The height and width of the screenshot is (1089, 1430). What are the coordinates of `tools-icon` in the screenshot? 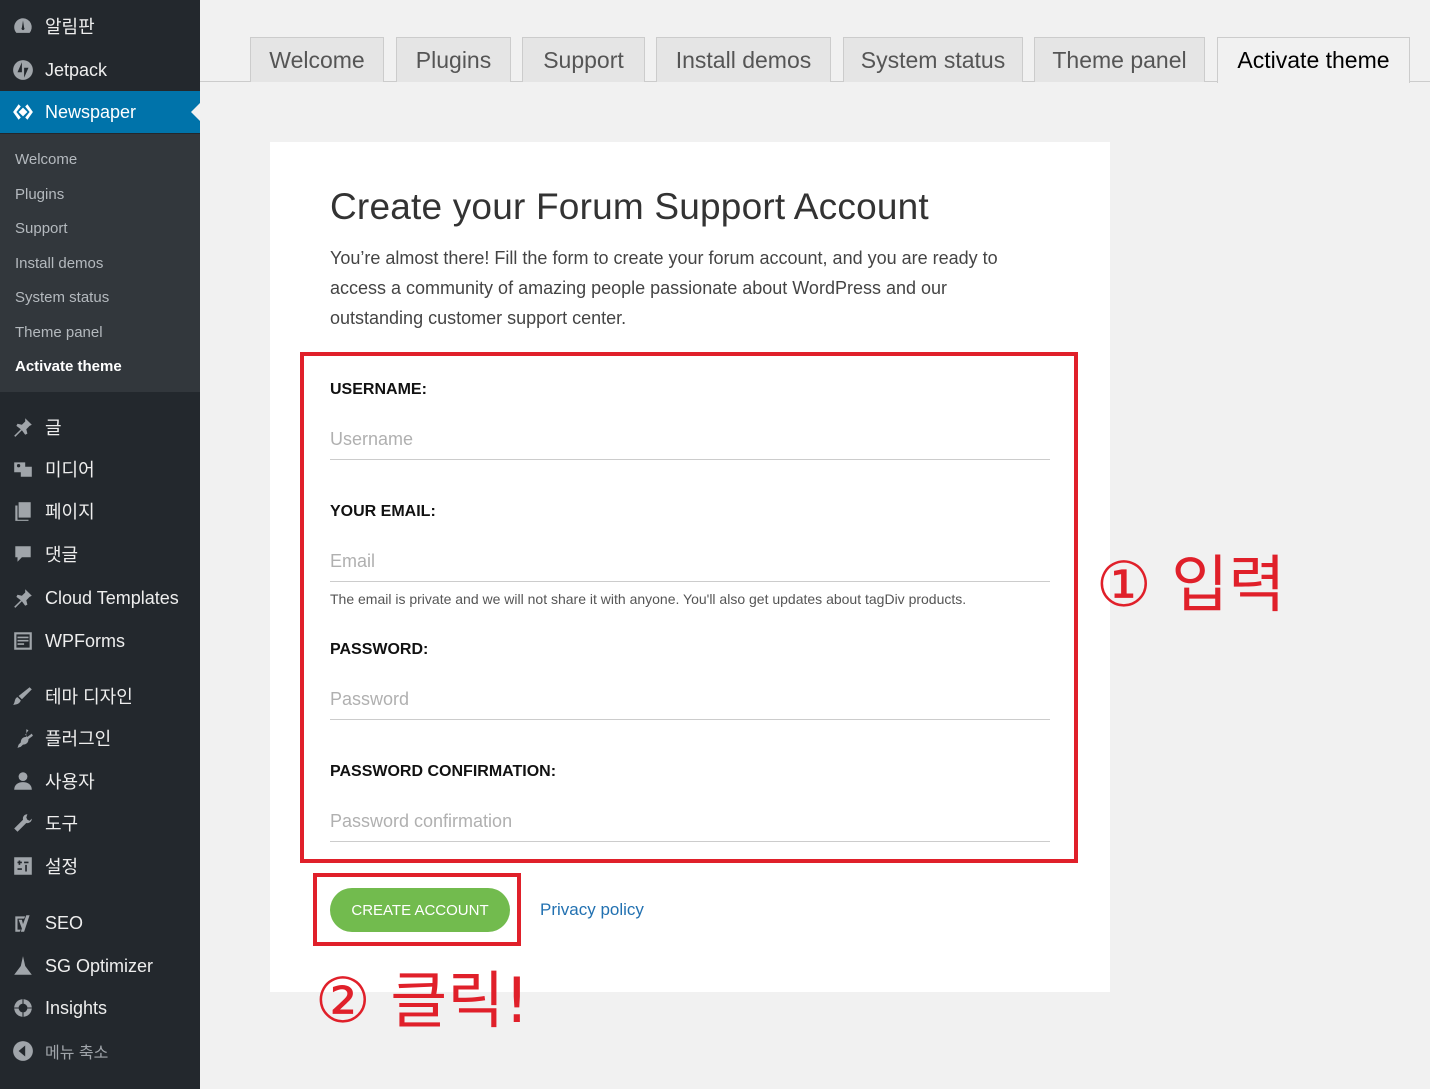 It's located at (23, 823).